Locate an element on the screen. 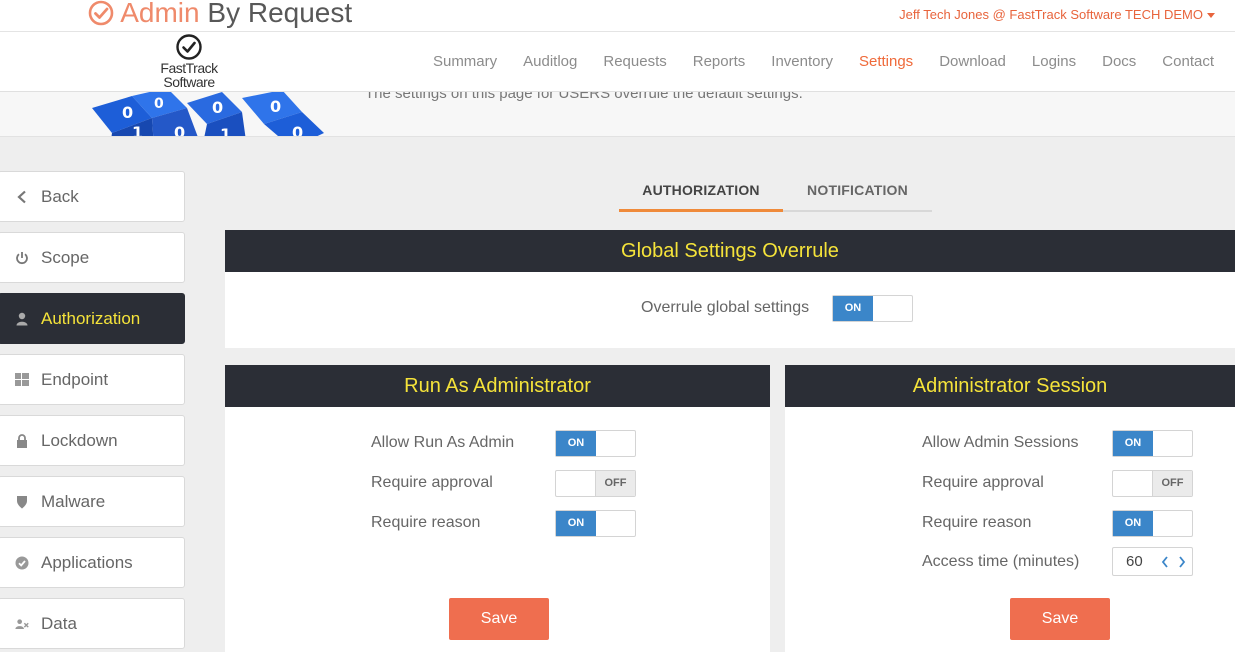 This screenshot has height=652, width=1235. global-settings-title: Global Settings Overrule is located at coordinates (730, 251).